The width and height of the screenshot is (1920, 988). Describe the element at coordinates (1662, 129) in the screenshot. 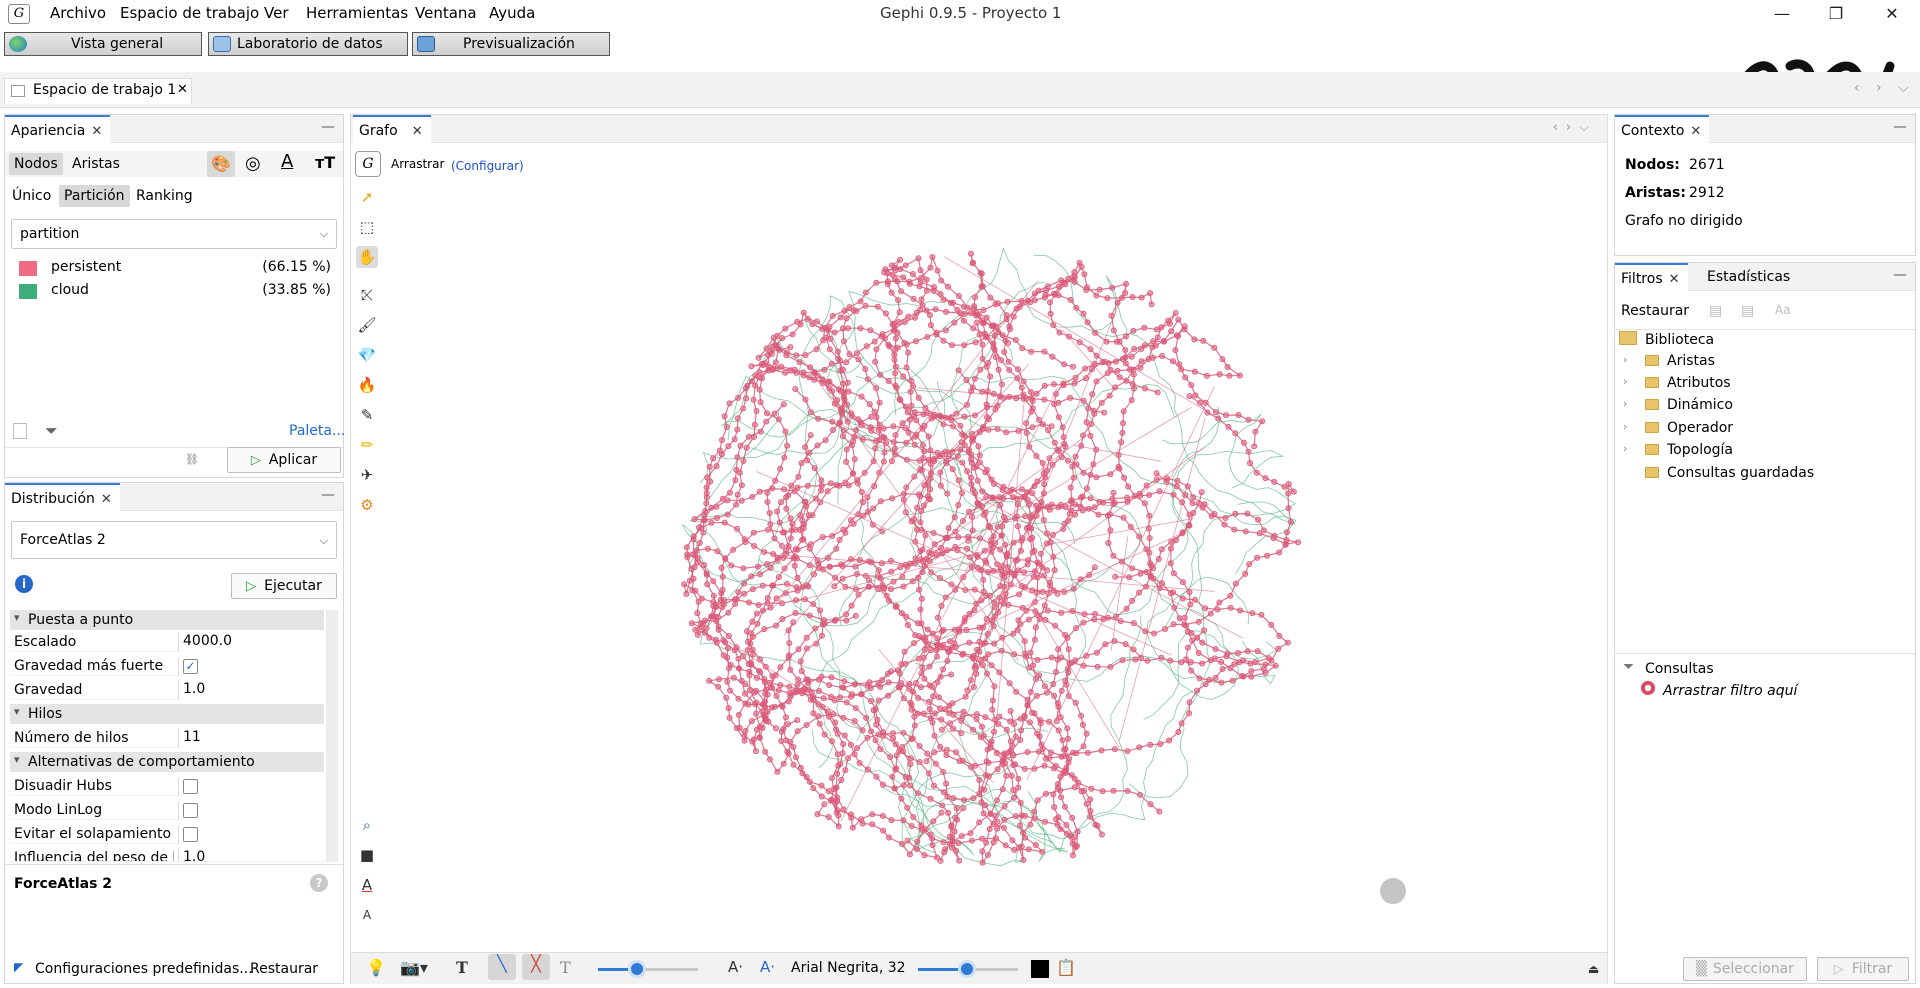

I see `context-tab: Contexto ✕` at that location.